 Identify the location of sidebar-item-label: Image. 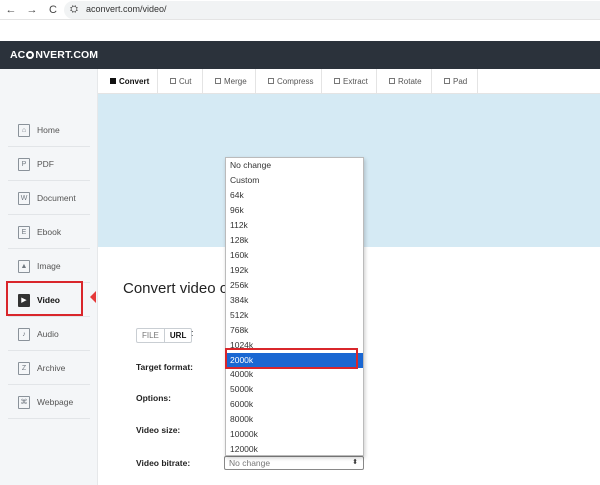
(49, 266).